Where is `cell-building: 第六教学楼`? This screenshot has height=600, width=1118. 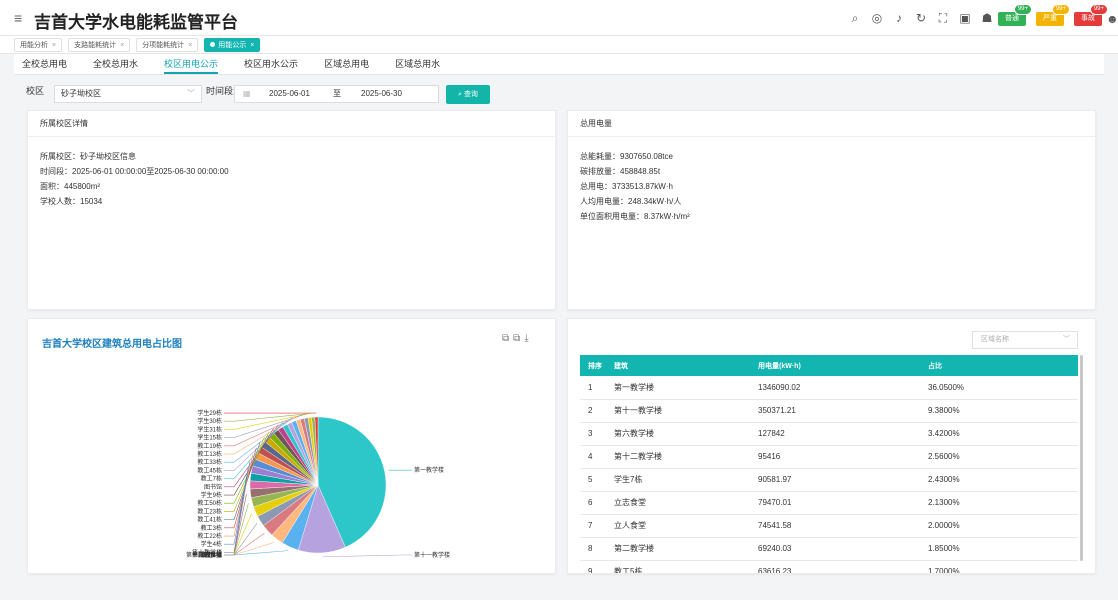 cell-building: 第六教学楼 is located at coordinates (678, 434).